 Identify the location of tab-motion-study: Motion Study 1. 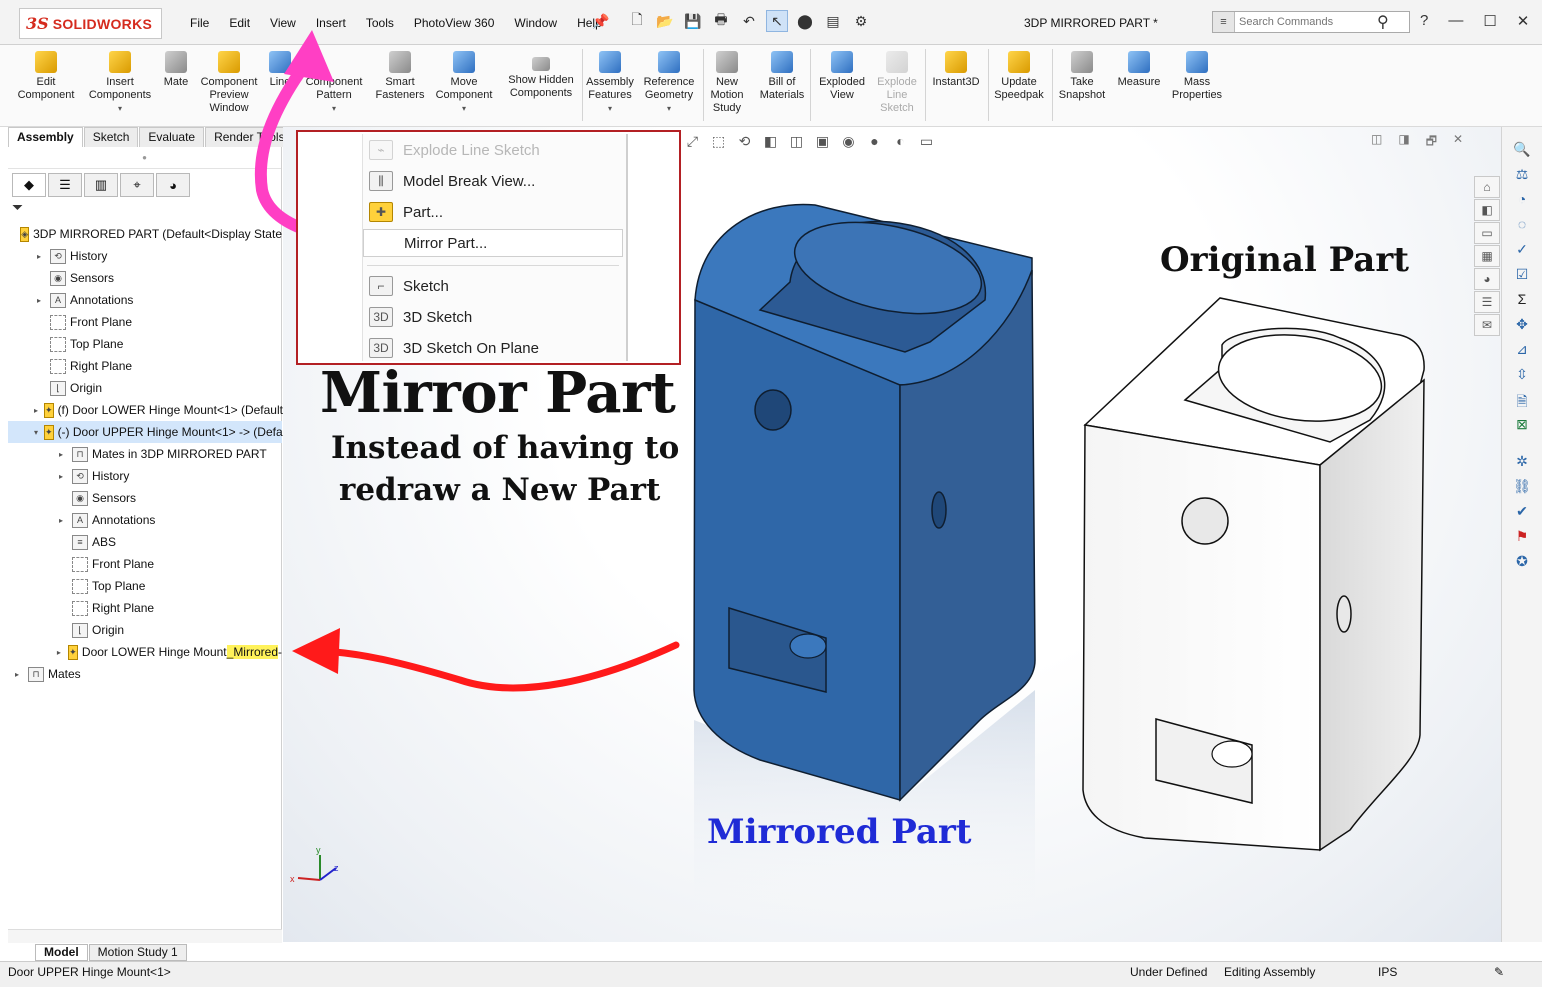
(137, 952).